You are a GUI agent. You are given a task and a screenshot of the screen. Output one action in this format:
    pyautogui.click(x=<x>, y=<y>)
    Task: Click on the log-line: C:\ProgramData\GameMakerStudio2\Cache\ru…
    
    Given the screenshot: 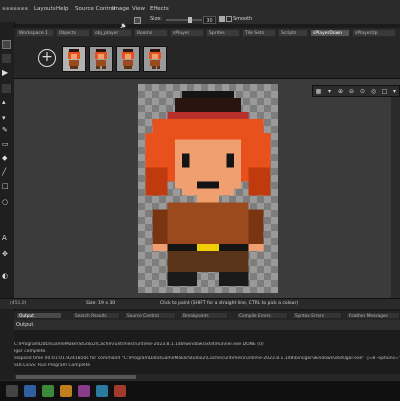 What is the action you would take?
    pyautogui.click(x=139, y=344)
    